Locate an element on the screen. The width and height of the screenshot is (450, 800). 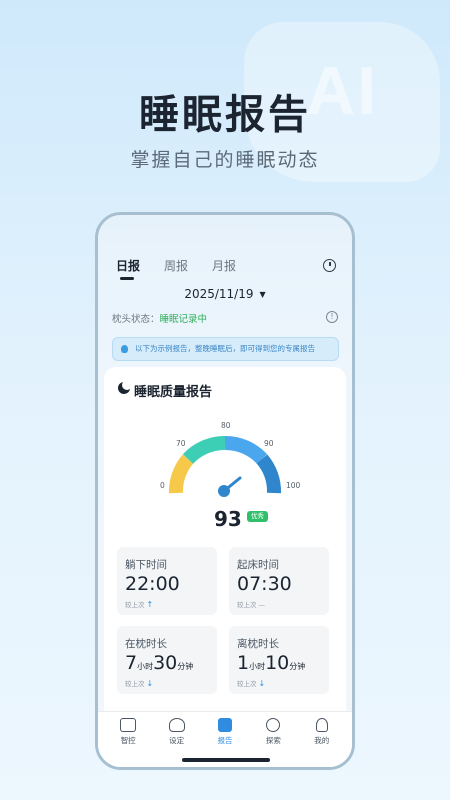
notice-text: 以下为示例报告，整晚睡眠后，即可得到您的专属报告 is located at coordinates (225, 348).